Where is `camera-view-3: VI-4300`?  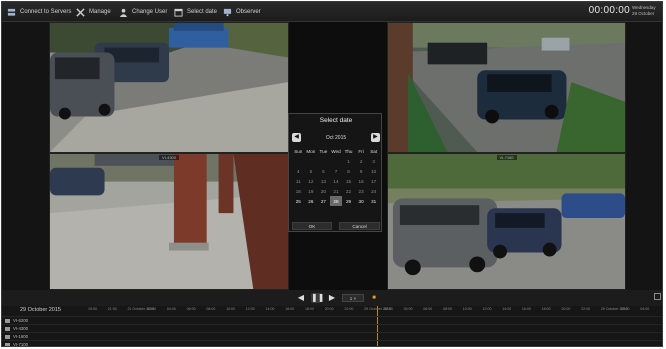 camera-view-3: VI-4300 is located at coordinates (169, 221).